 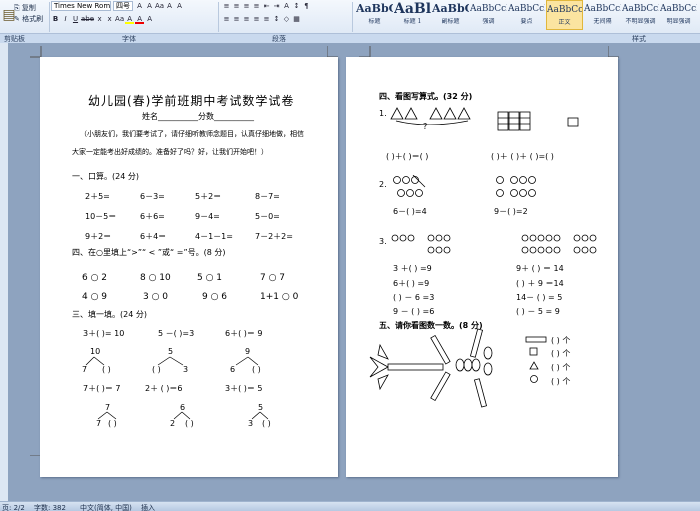 What do you see at coordinates (421, 244) in the screenshot?
I see `circles-figure-c` at bounding box center [421, 244].